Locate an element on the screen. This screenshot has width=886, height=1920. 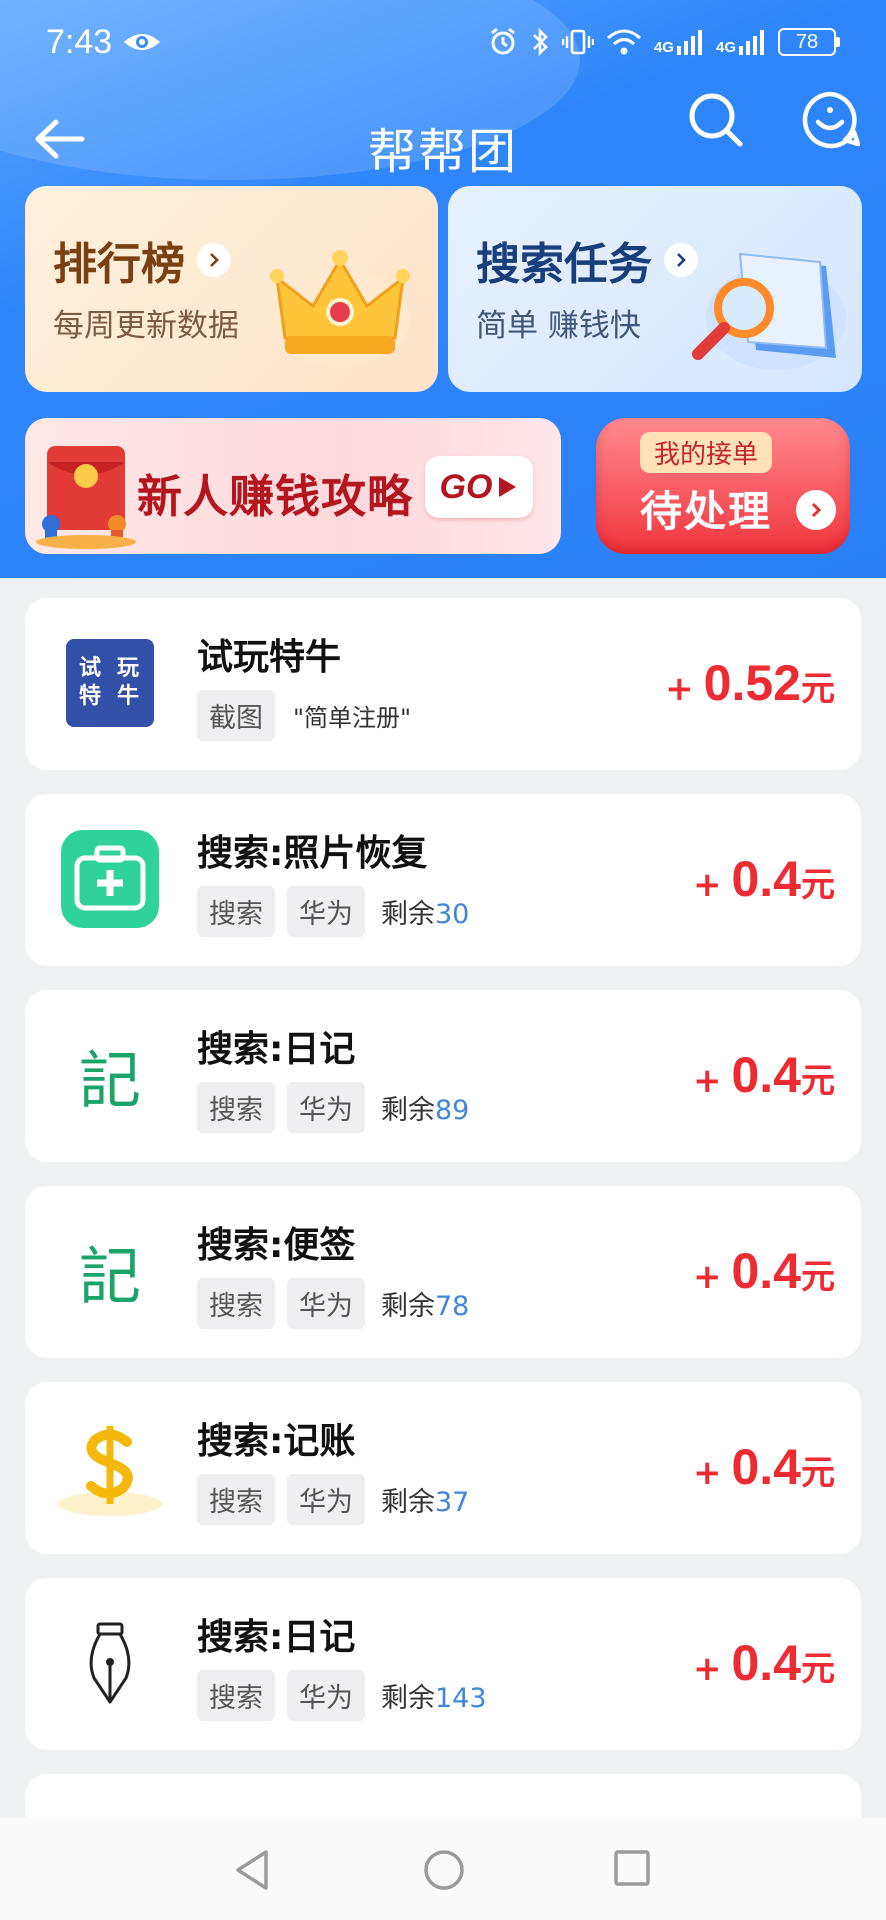
eye-icon is located at coordinates (142, 42).